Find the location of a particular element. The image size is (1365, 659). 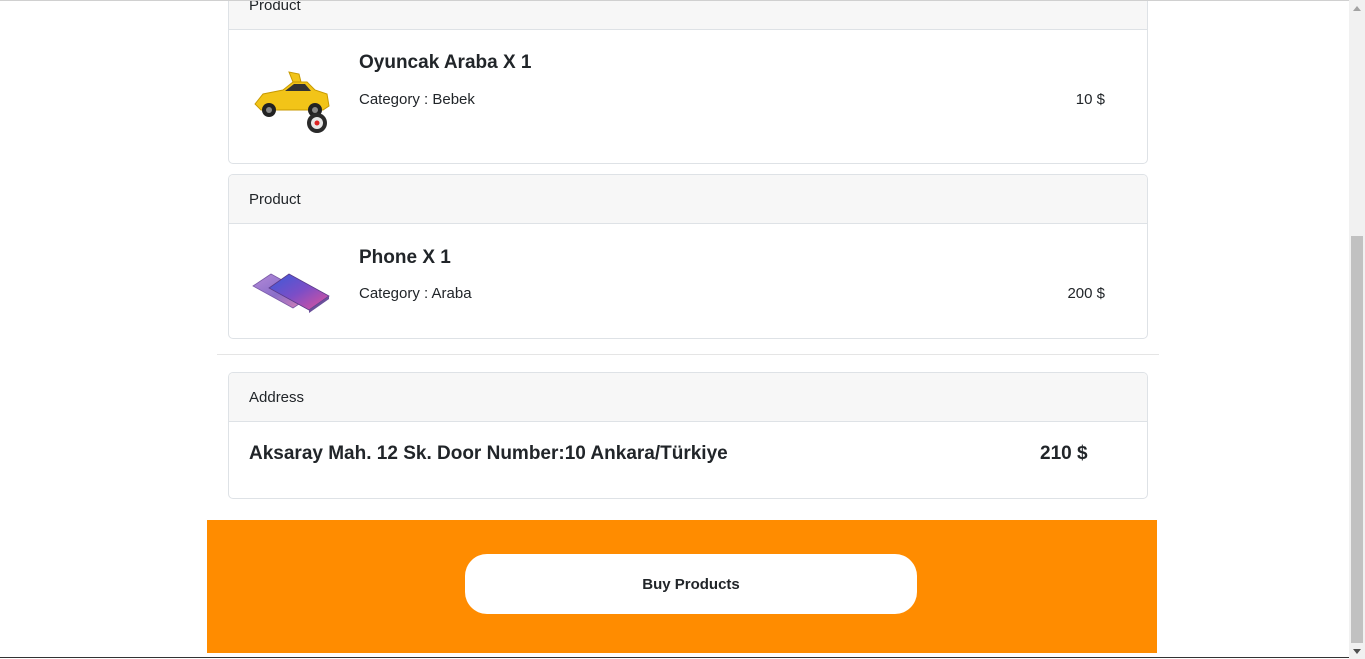

address-card-header: Address is located at coordinates (688, 397).